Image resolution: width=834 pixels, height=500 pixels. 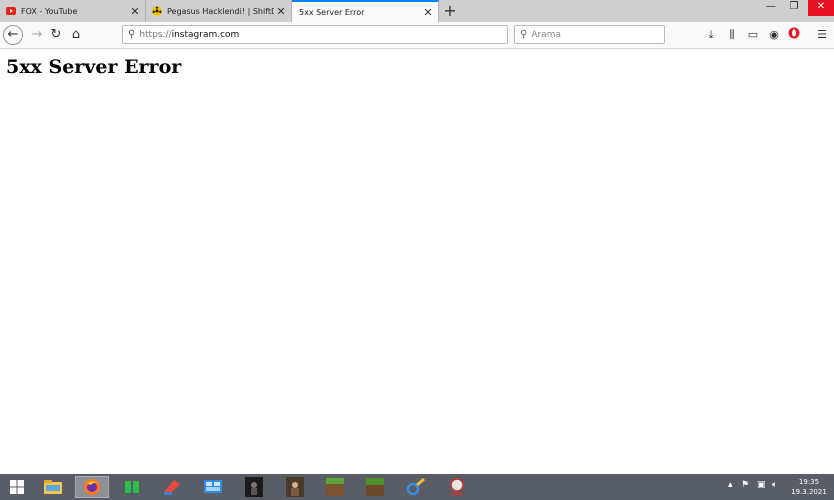 I want to click on new-tab-button: +, so click(x=450, y=11).